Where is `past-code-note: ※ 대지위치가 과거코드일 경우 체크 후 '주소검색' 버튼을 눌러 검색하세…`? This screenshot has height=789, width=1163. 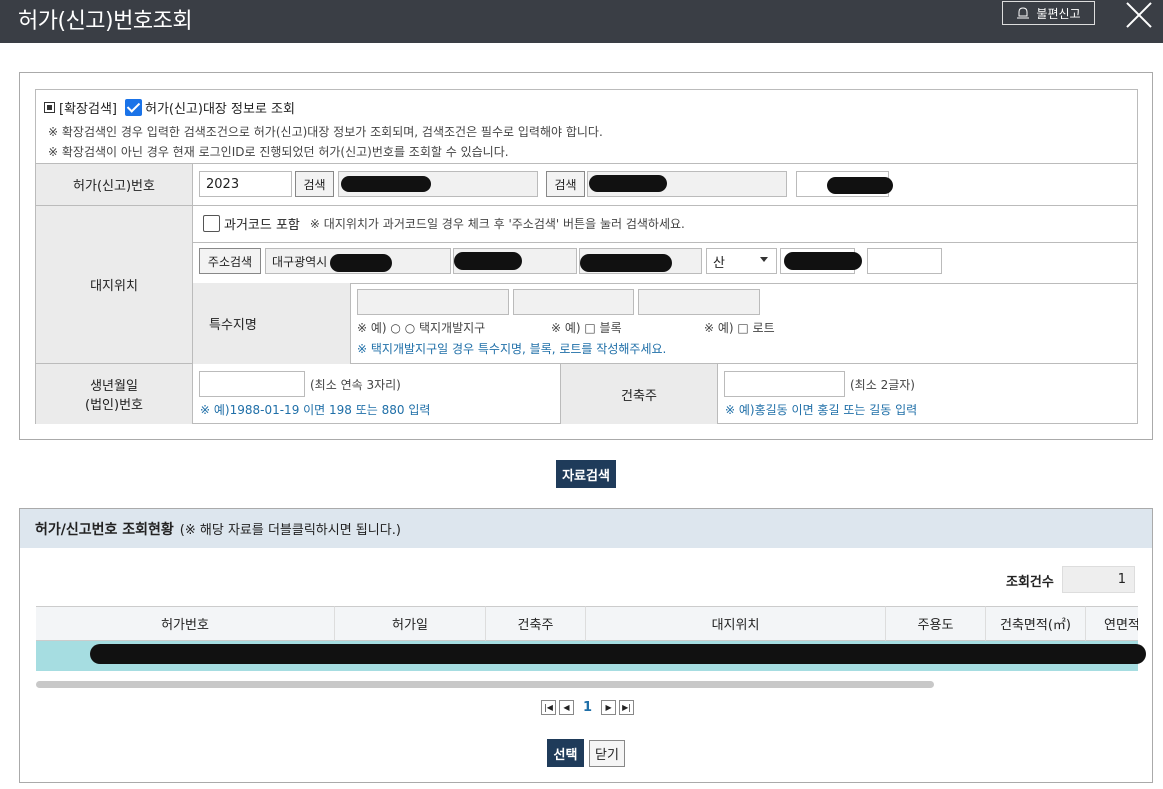 past-code-note: ※ 대지위치가 과거코드일 경우 체크 후 '주소검색' 버튼을 눌러 검색하세… is located at coordinates (497, 224).